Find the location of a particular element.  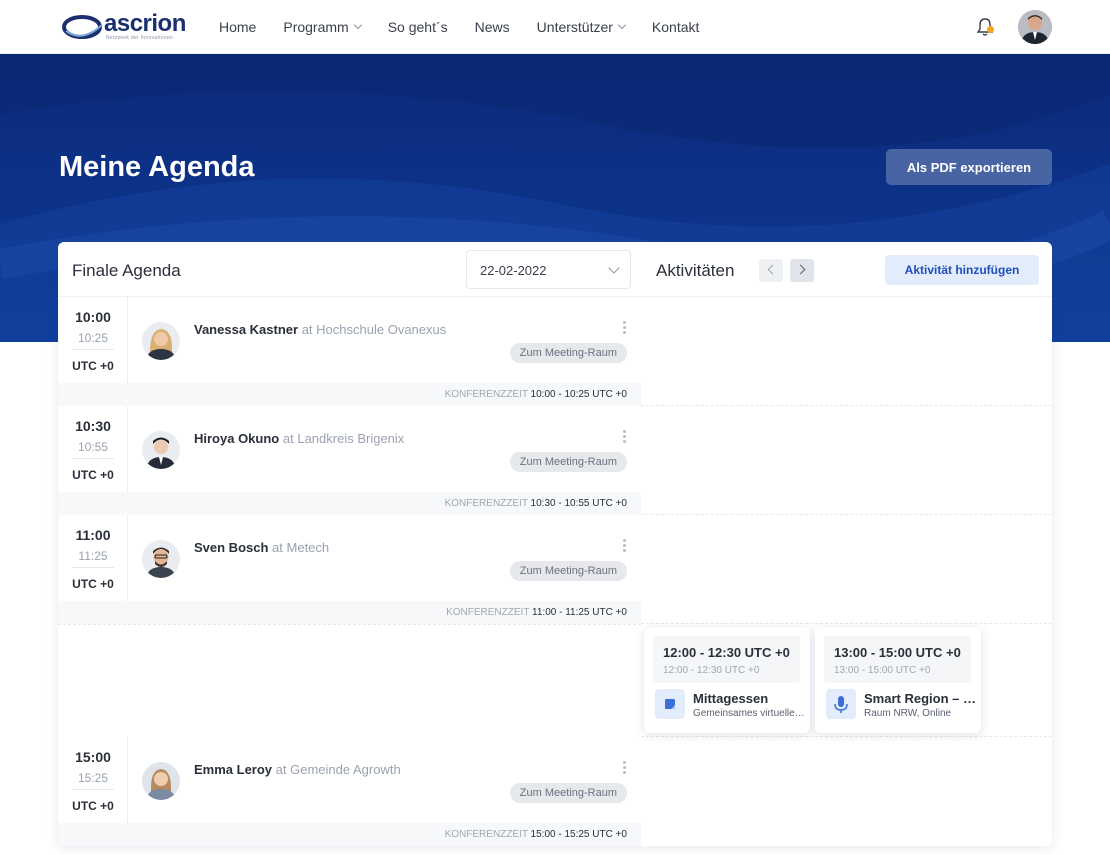

participant-name: Vanessa Kastner is located at coordinates (246, 329).